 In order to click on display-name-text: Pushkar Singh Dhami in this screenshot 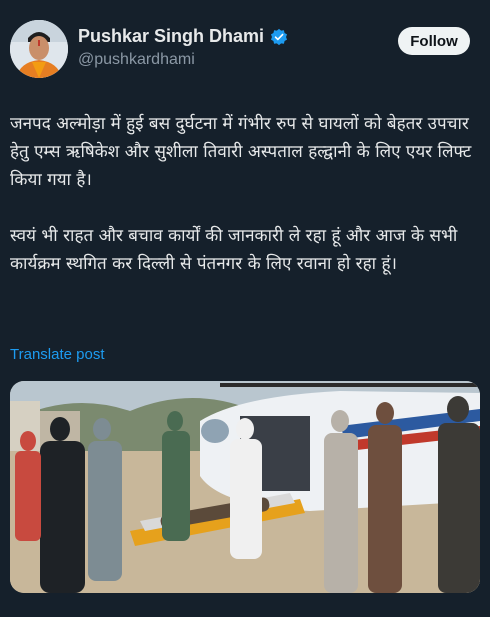, I will do `click(171, 36)`.